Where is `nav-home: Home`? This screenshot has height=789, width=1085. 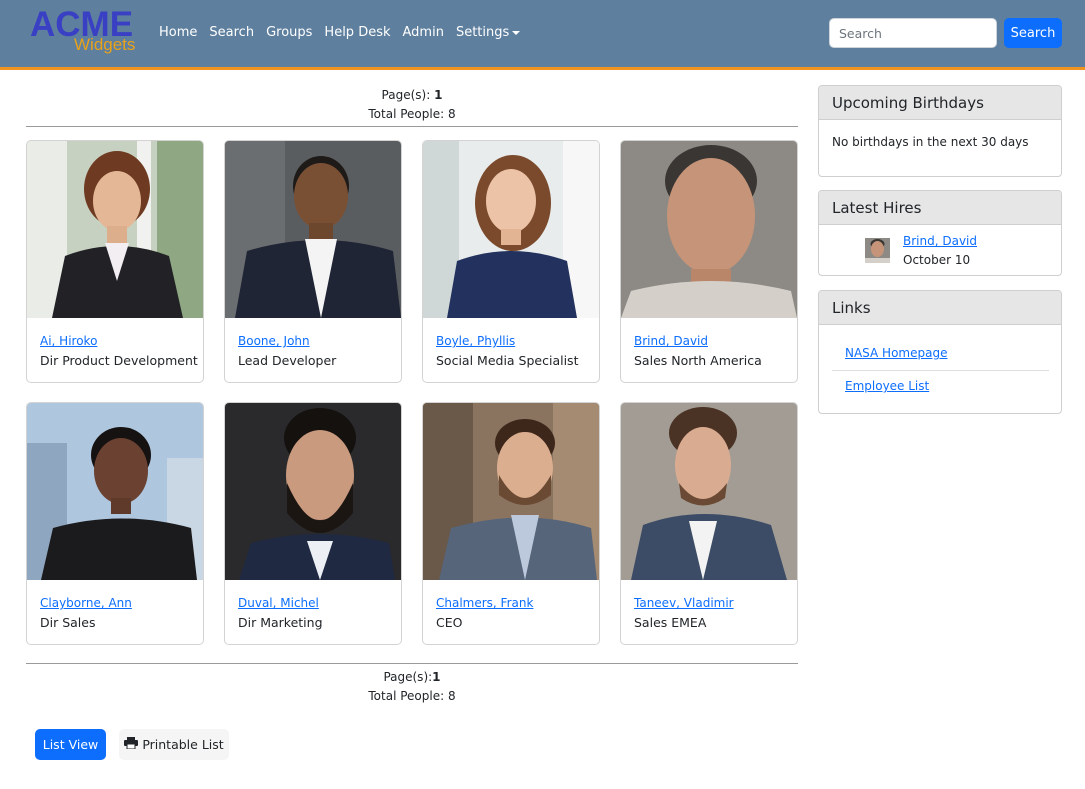 nav-home: Home is located at coordinates (178, 33).